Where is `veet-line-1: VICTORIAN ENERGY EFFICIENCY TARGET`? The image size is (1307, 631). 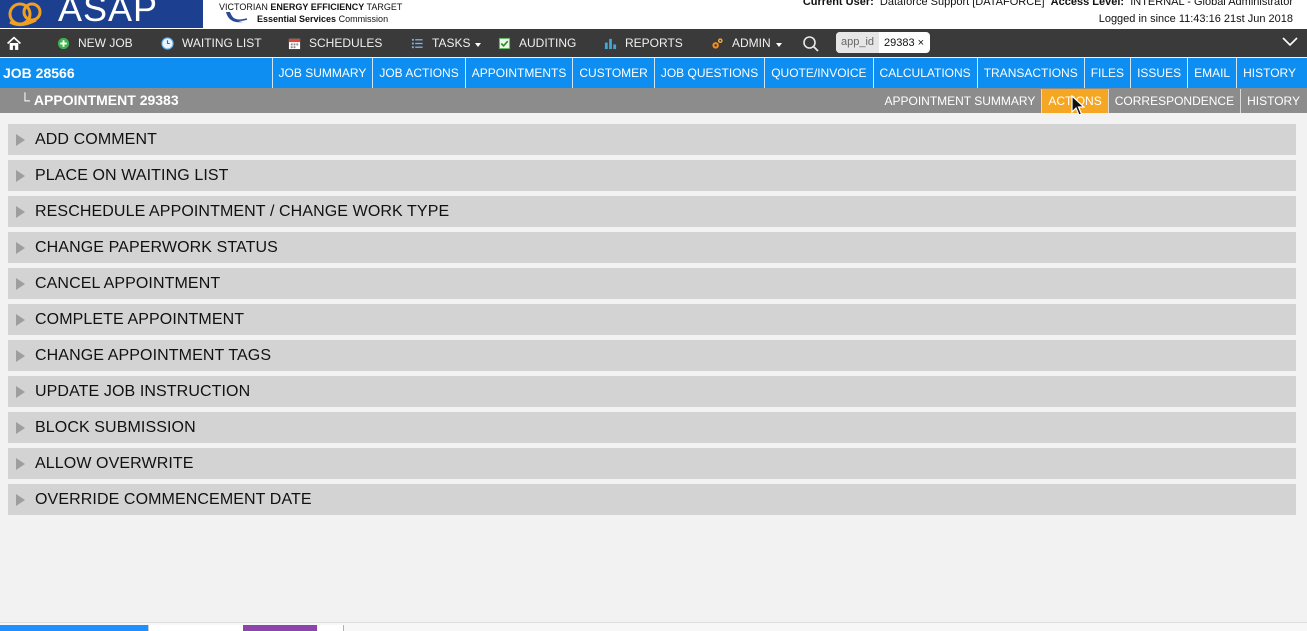
veet-line-1: VICTORIAN ENERGY EFFICIENCY TARGET is located at coordinates (311, 7).